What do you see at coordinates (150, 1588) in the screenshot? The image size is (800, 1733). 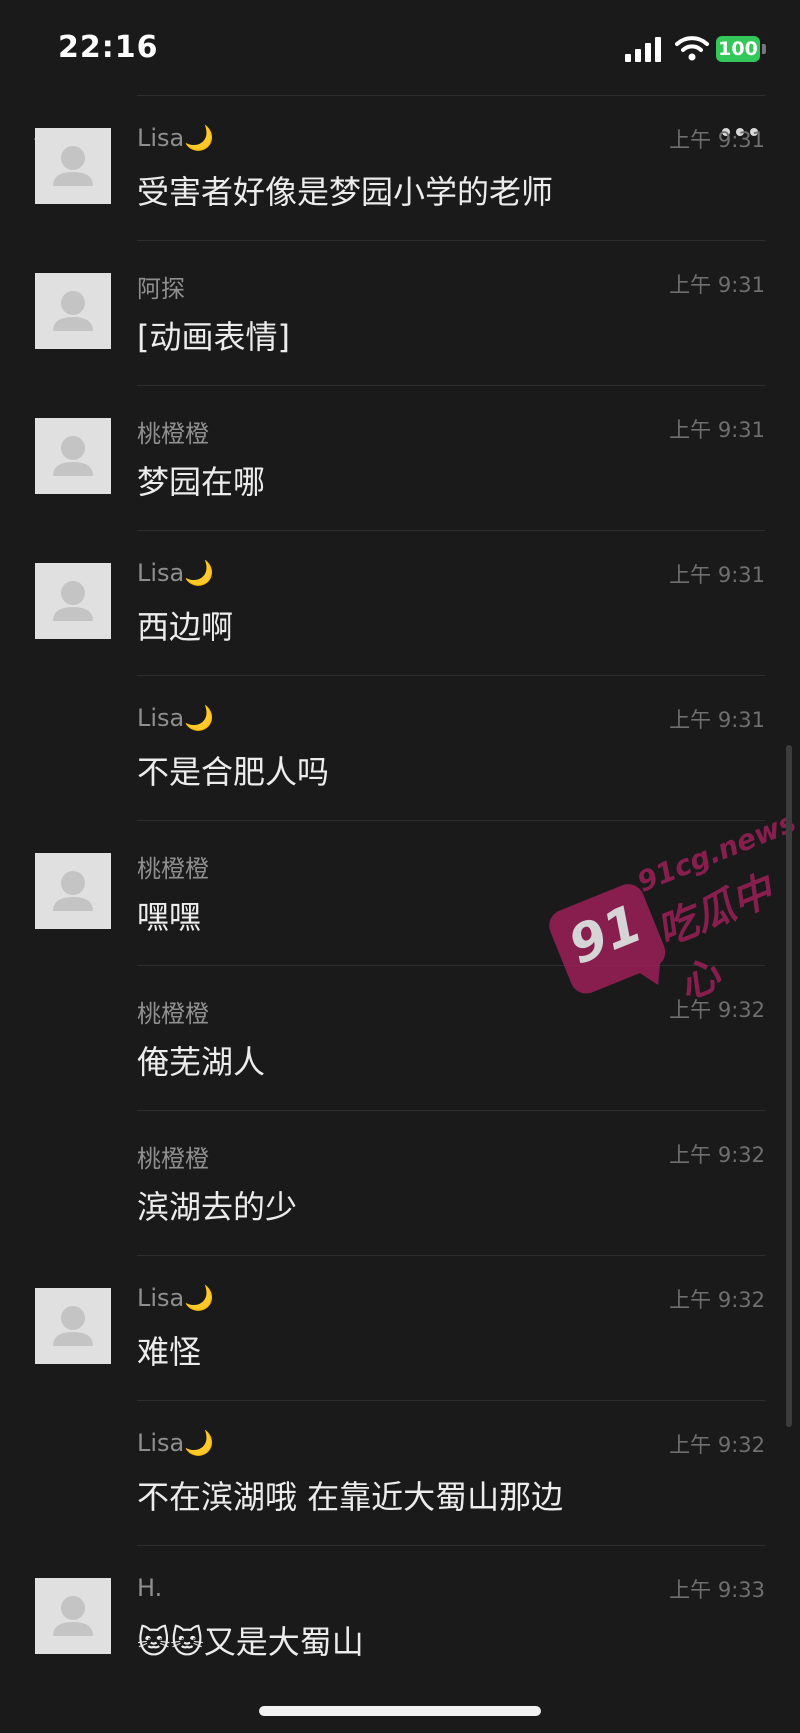 I see `sender-name: H.` at bounding box center [150, 1588].